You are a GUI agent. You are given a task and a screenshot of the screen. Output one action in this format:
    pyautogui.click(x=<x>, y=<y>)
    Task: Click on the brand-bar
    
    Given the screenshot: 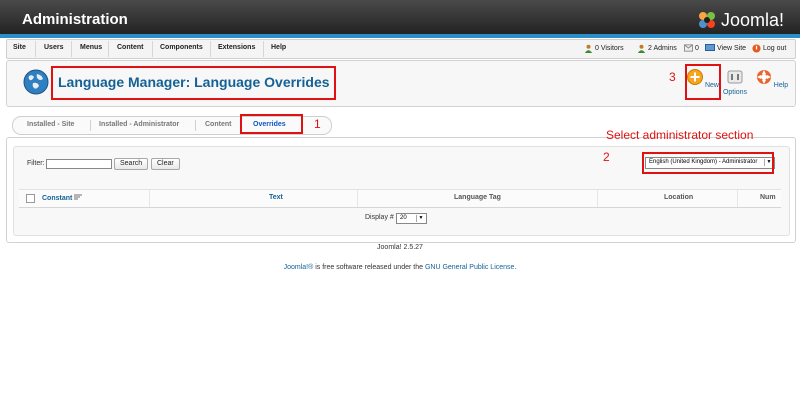 What is the action you would take?
    pyautogui.click(x=400, y=36)
    